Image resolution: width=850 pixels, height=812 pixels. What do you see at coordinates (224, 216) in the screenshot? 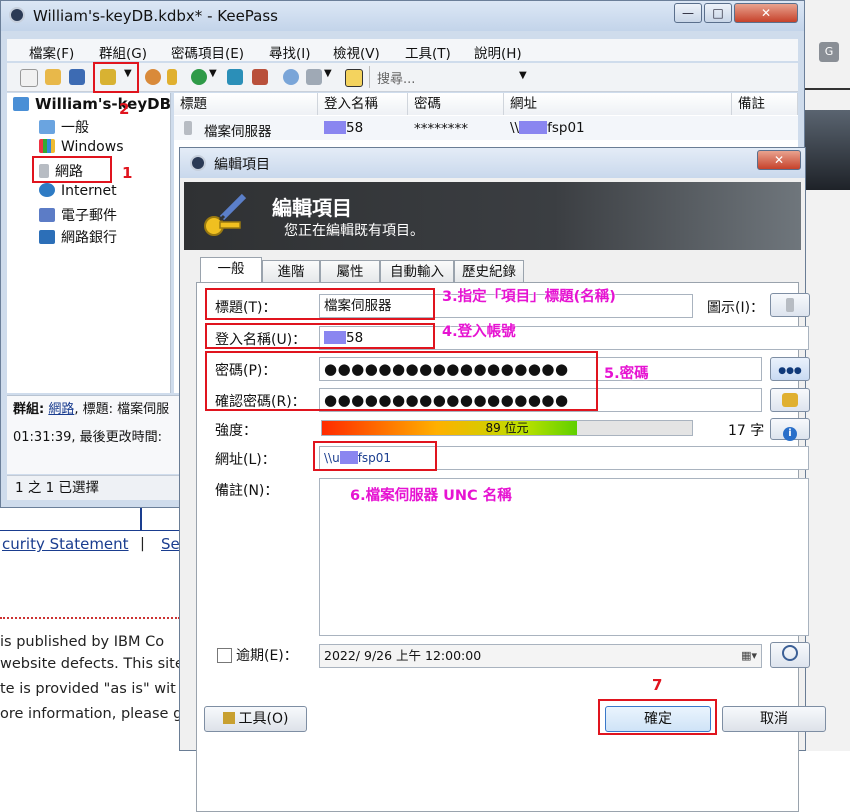
I see `key-pen-icon` at bounding box center [224, 216].